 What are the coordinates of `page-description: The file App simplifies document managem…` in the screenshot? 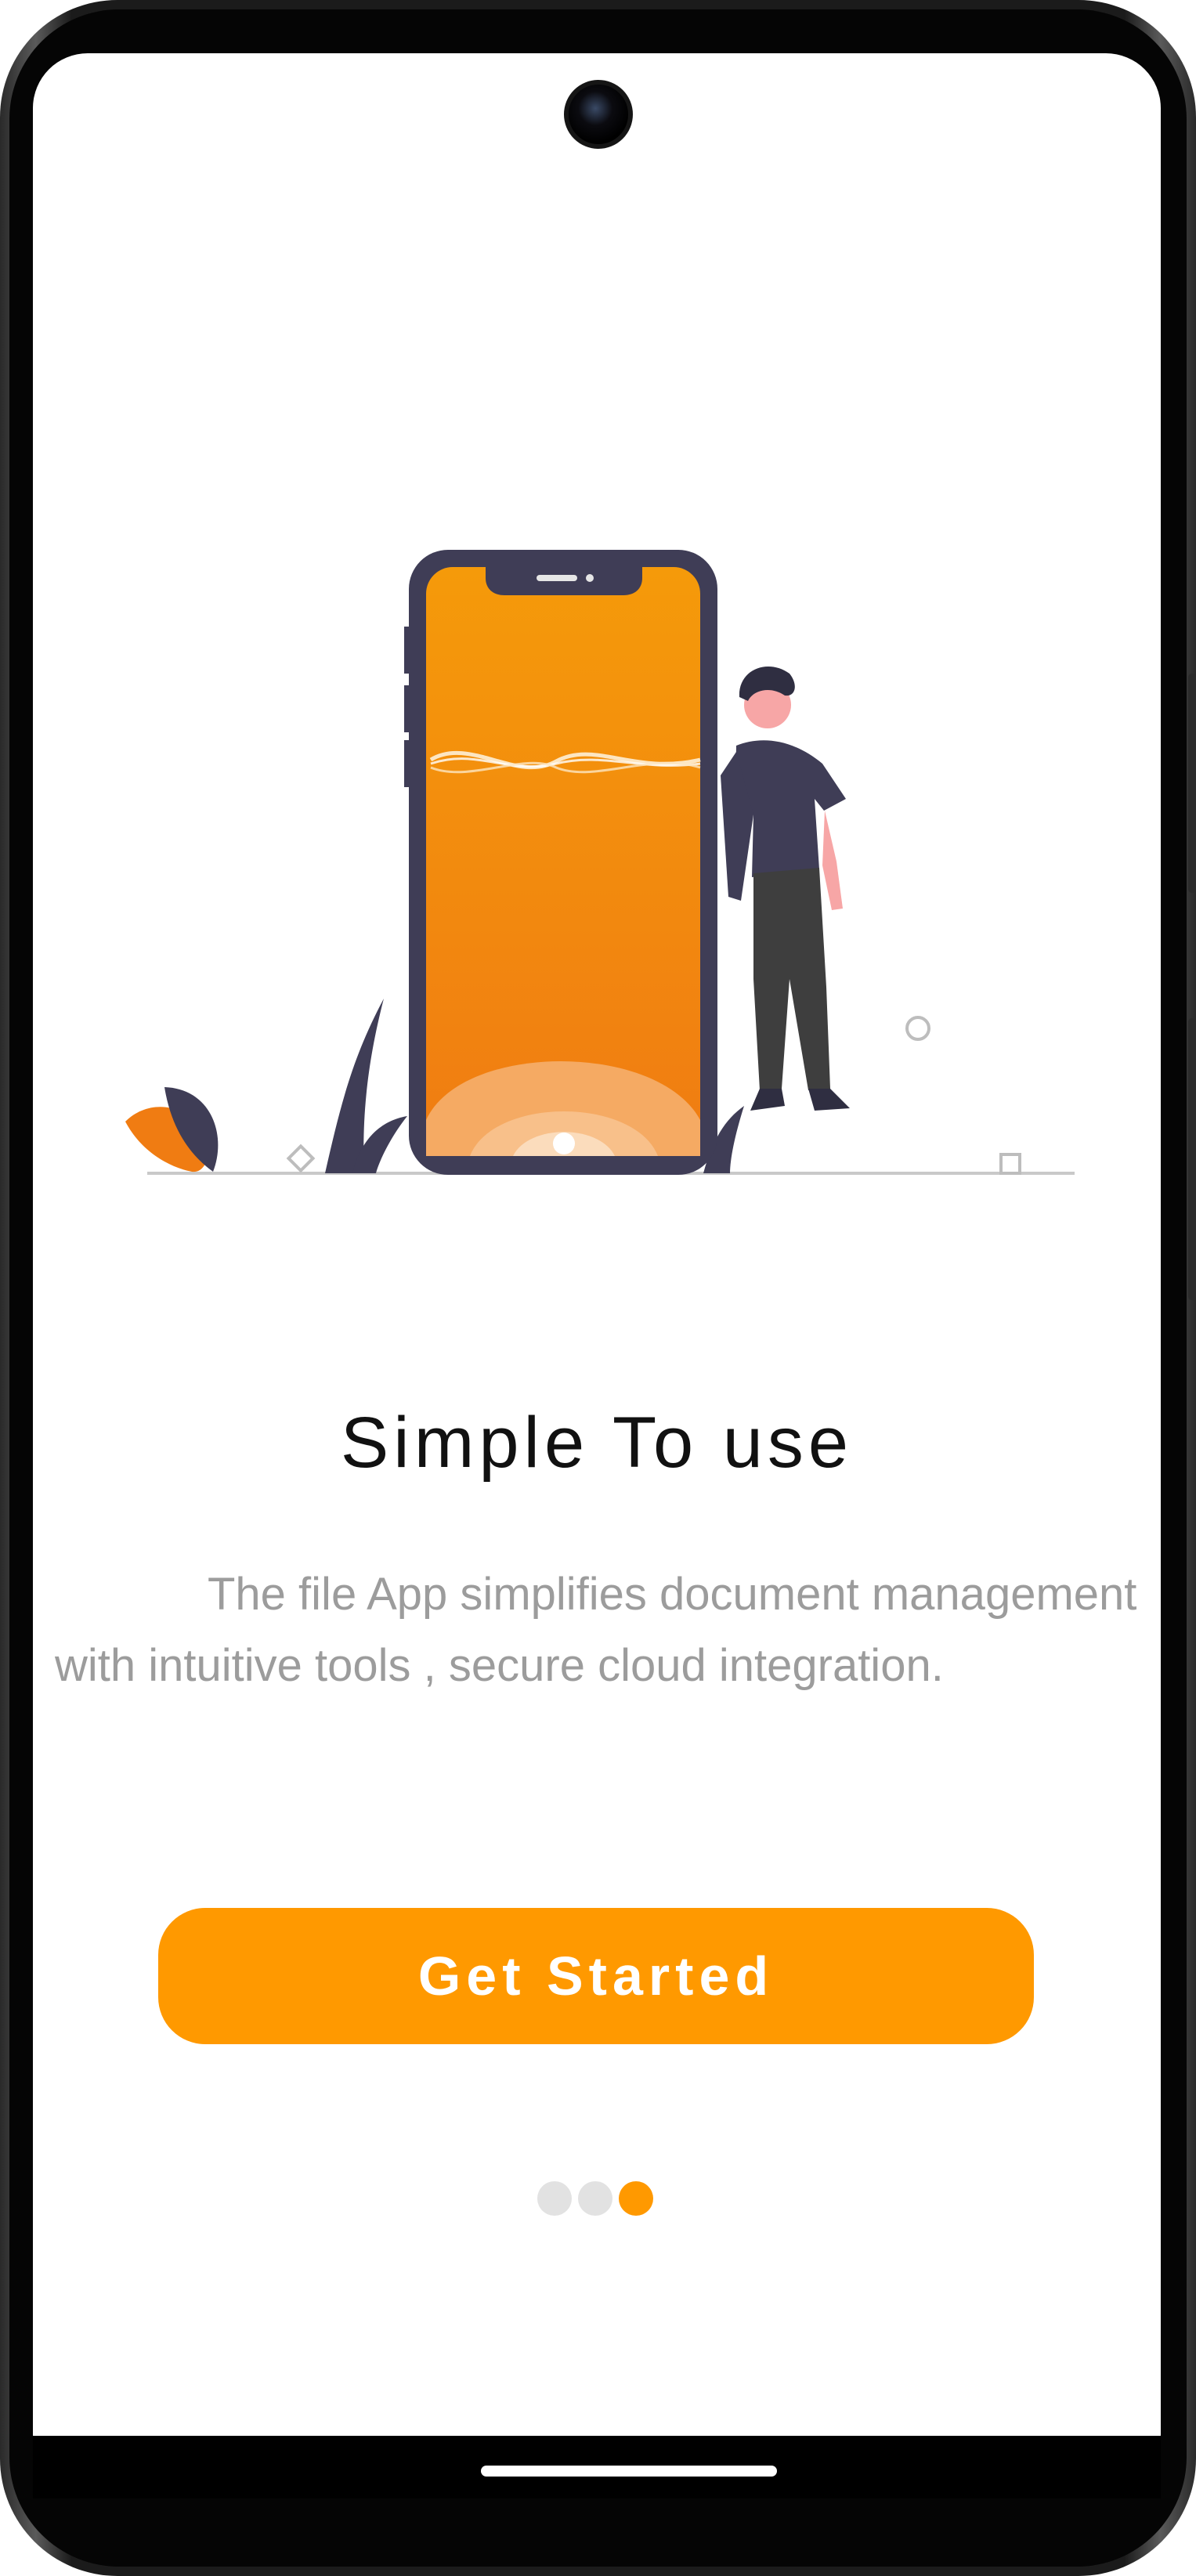 It's located at (596, 1630).